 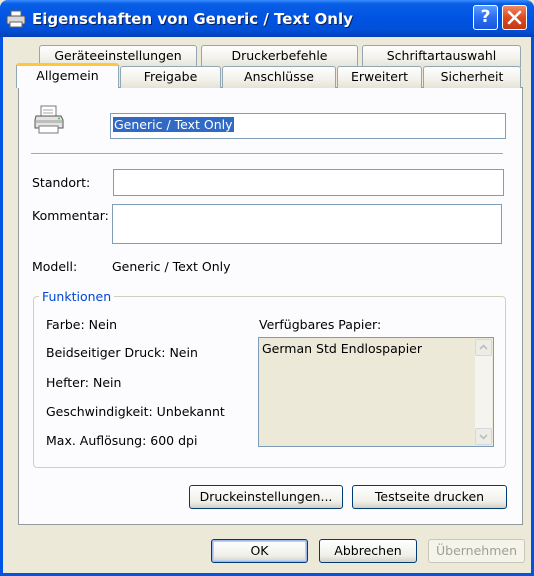 What do you see at coordinates (476, 551) in the screenshot?
I see `apply-button: Übernehmen` at bounding box center [476, 551].